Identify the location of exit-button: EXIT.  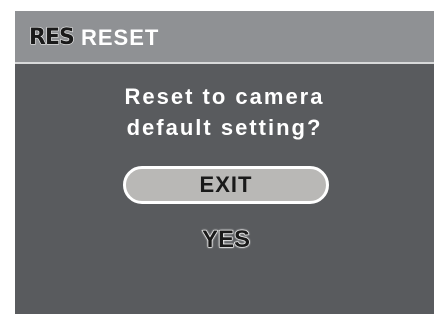
(226, 185).